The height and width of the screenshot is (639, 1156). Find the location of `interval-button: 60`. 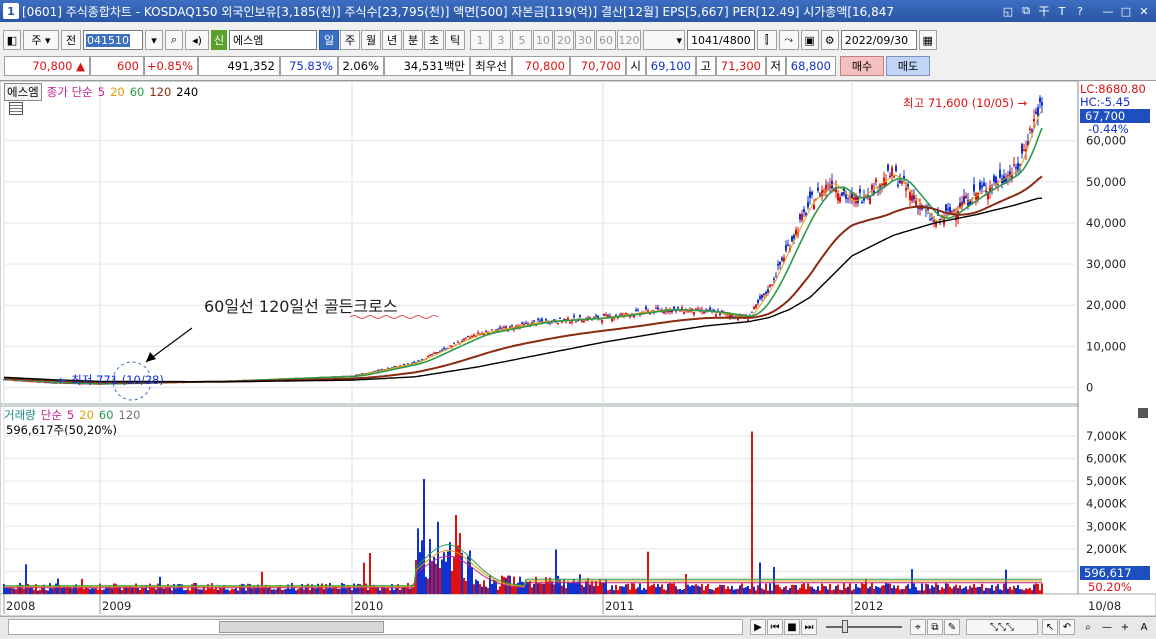

interval-button: 60 is located at coordinates (606, 40).